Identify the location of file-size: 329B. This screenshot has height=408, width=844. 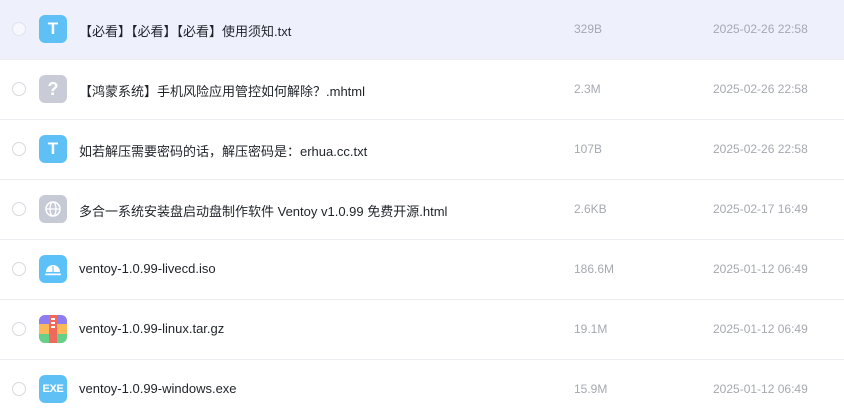
(588, 29).